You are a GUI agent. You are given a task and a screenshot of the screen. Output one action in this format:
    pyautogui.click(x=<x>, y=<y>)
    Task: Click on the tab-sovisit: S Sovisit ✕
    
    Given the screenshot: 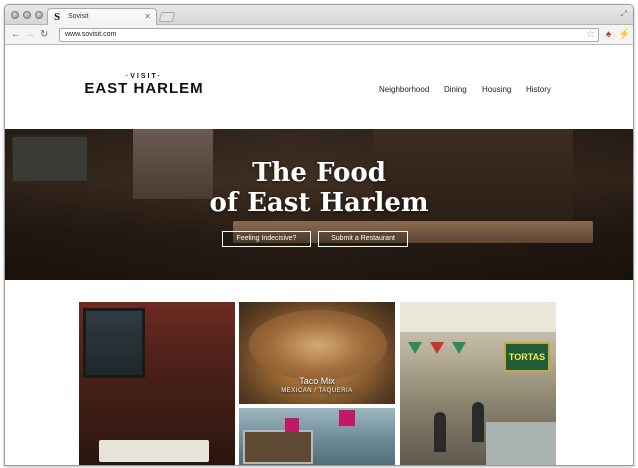 What is the action you would take?
    pyautogui.click(x=102, y=17)
    